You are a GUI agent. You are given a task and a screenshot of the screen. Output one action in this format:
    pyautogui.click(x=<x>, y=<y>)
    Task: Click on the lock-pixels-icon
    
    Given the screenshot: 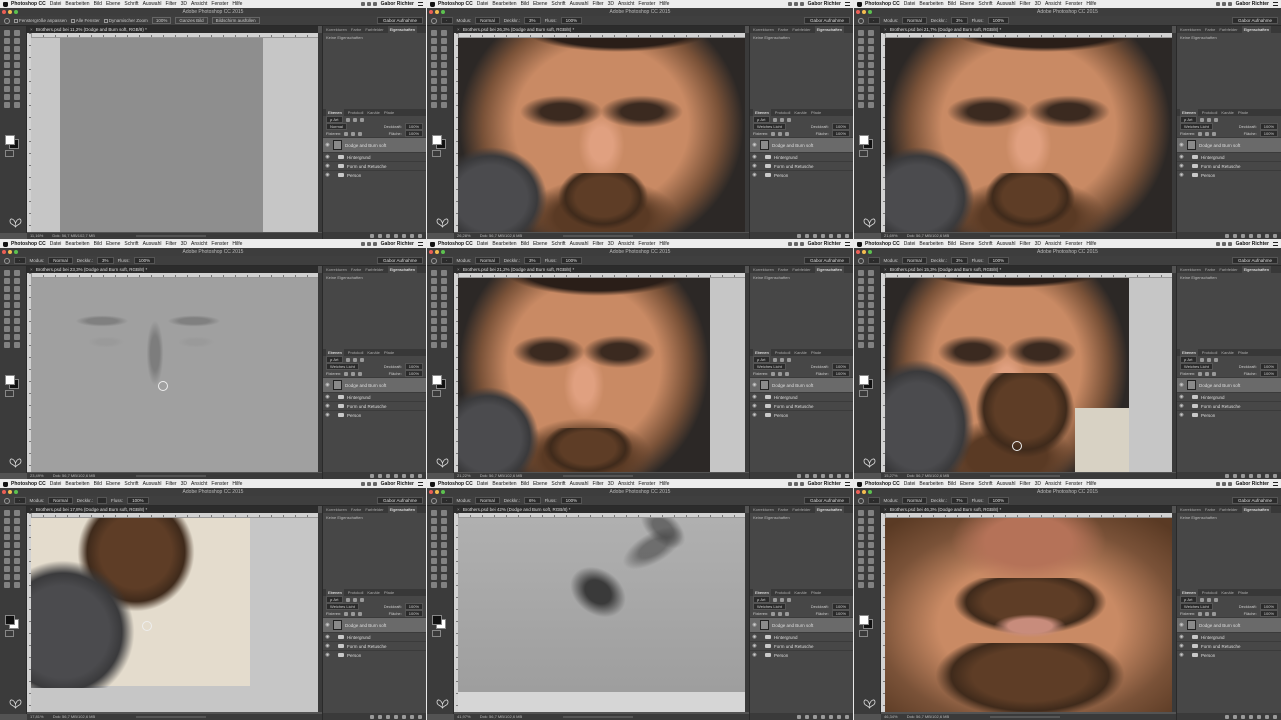 What is the action you would take?
    pyautogui.click(x=773, y=613)
    